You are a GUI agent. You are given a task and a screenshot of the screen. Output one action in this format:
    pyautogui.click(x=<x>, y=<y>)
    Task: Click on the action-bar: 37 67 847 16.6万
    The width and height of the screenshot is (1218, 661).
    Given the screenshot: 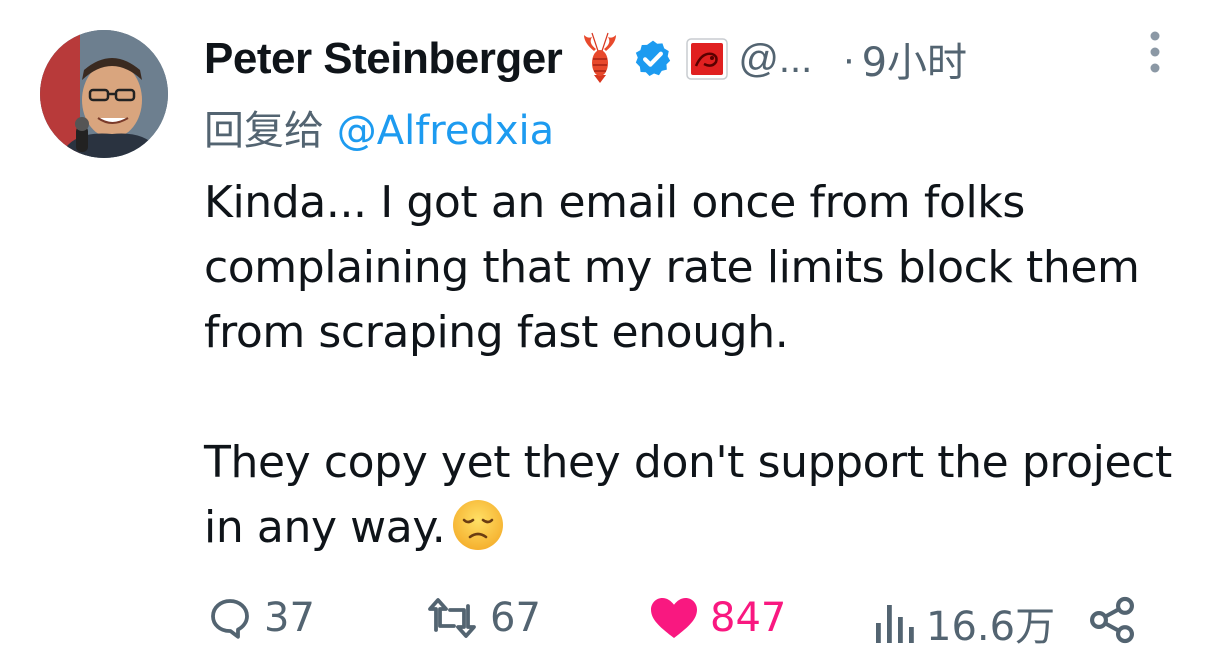 What is the action you would take?
    pyautogui.click(x=609, y=620)
    